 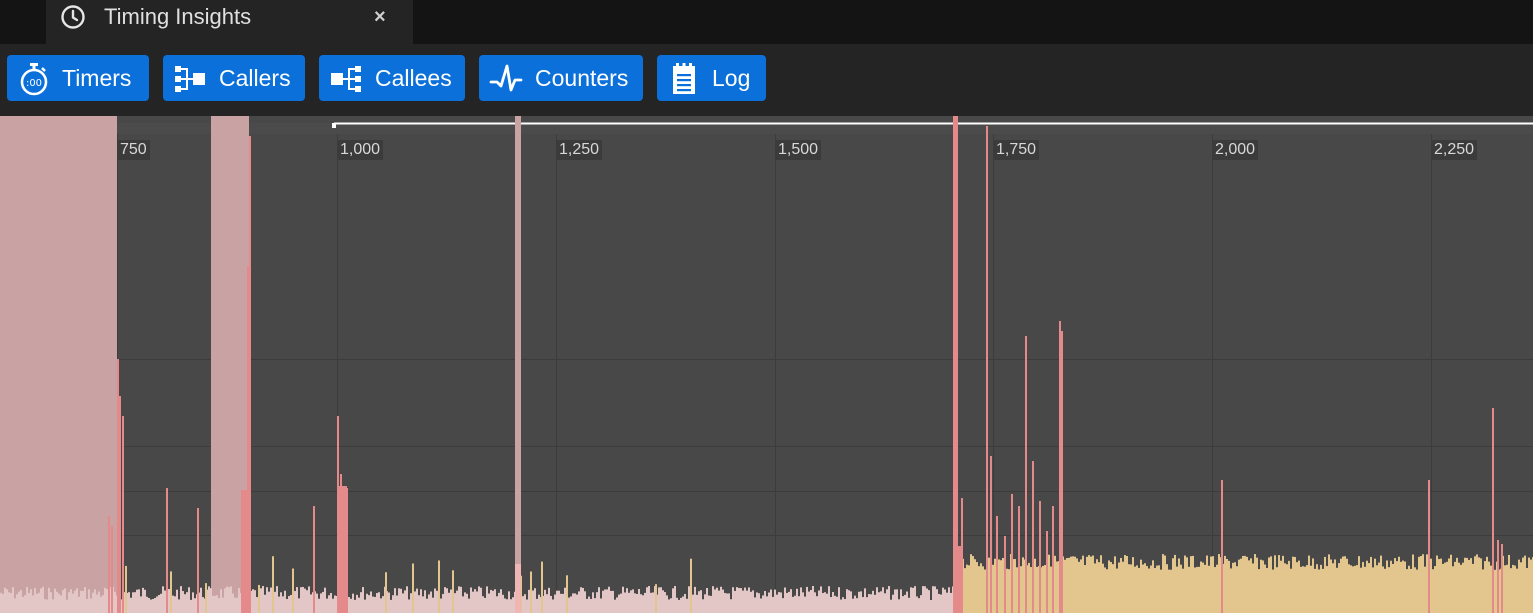 I want to click on close-icon: ×, so click(x=380, y=17).